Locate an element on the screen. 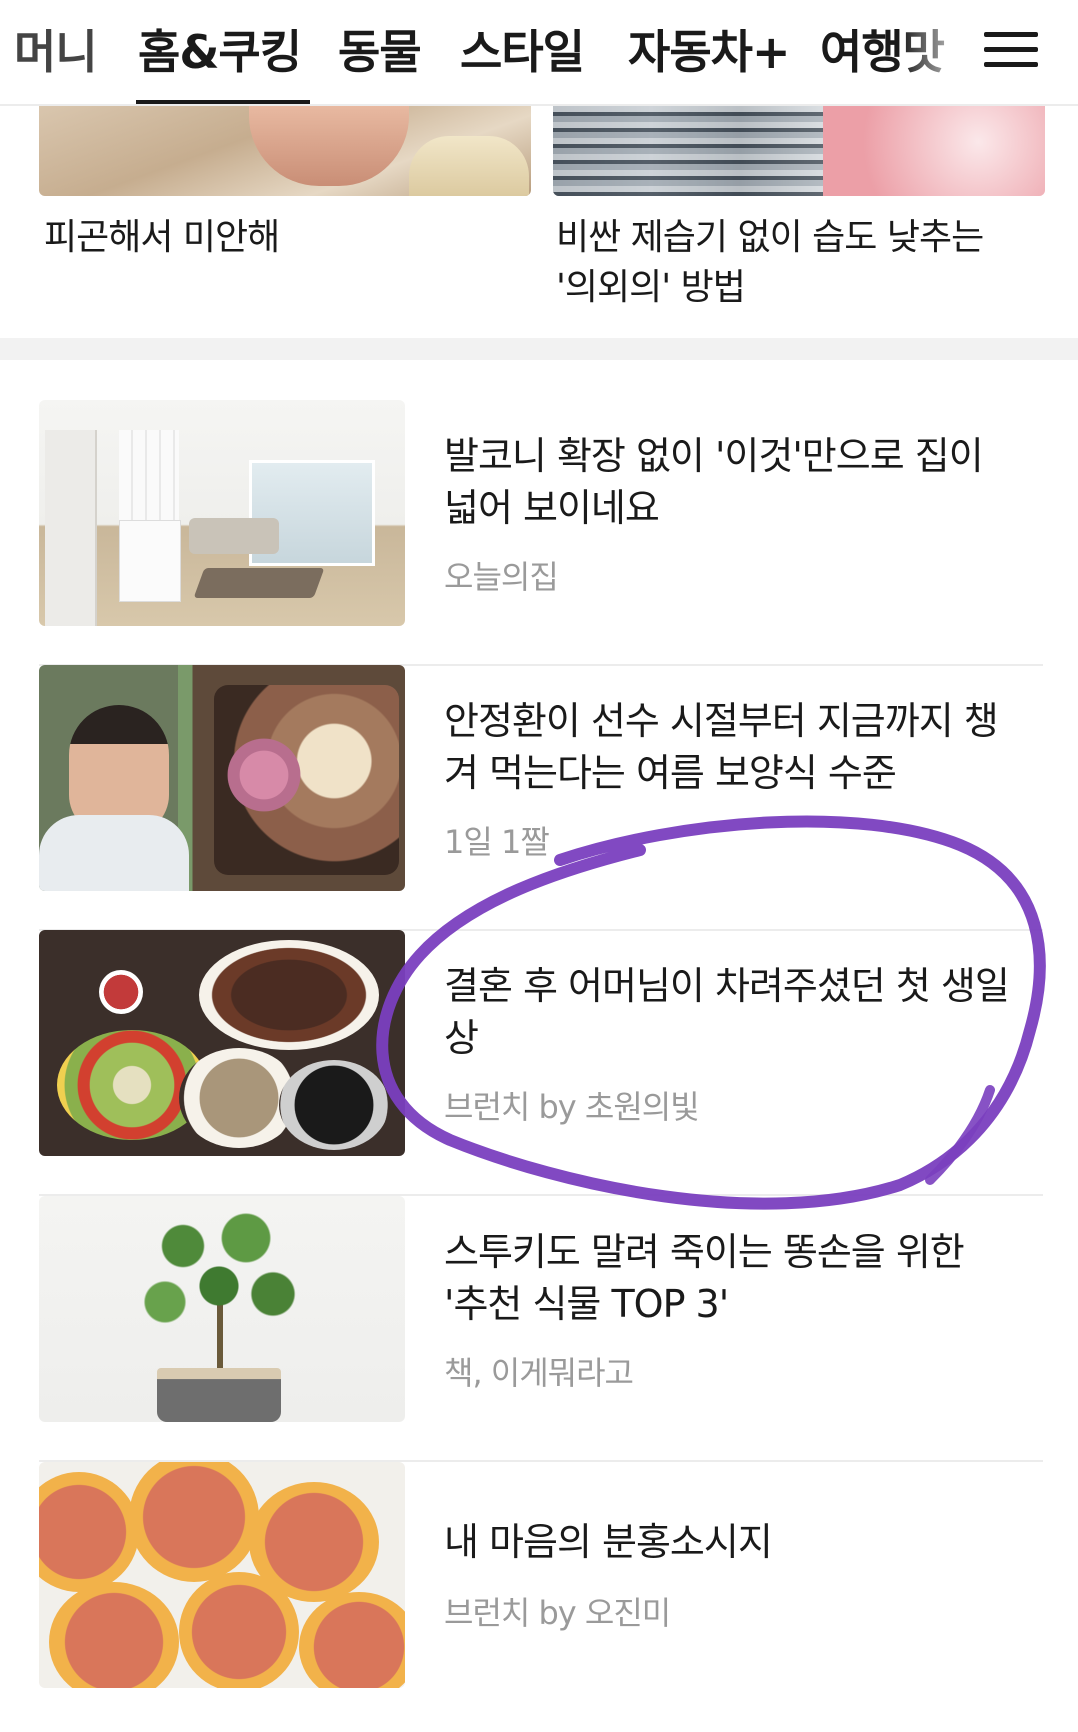 This screenshot has width=1078, height=1732. active-tab-indicator is located at coordinates (223, 102).